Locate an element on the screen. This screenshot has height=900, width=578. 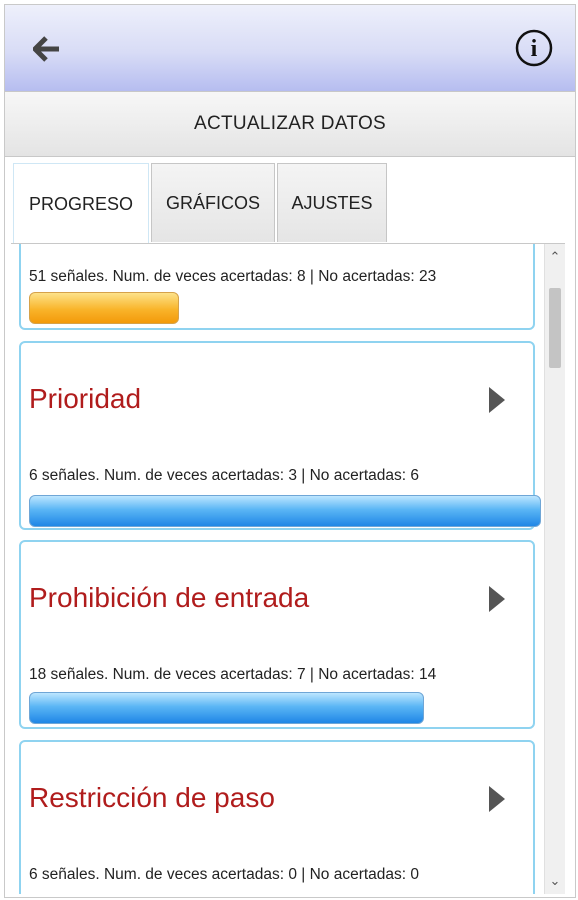
tab-ajustes: AJUSTES is located at coordinates (332, 202).